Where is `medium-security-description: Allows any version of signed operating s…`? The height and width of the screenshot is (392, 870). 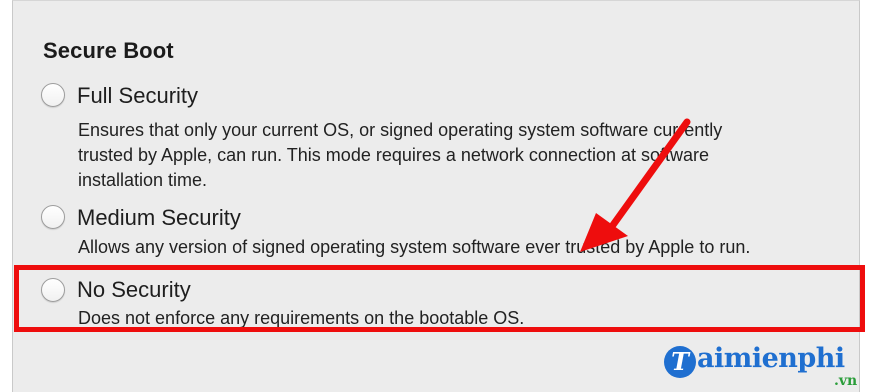
medium-security-description: Allows any version of signed operating s… is located at coordinates (414, 247).